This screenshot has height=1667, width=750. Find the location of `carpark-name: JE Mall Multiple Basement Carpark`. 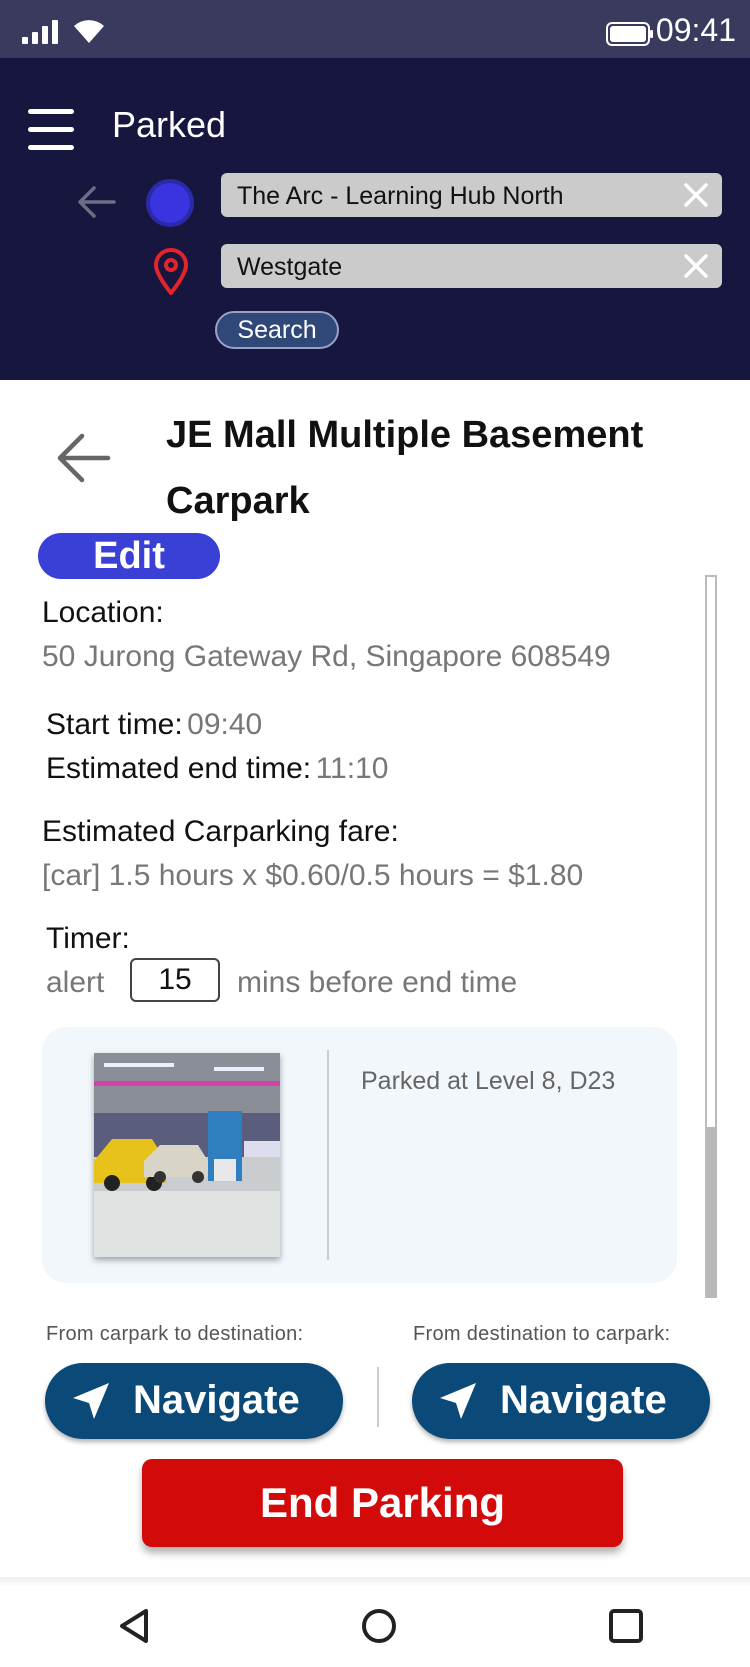

carpark-name: JE Mall Multiple Basement Carpark is located at coordinates (405, 468).